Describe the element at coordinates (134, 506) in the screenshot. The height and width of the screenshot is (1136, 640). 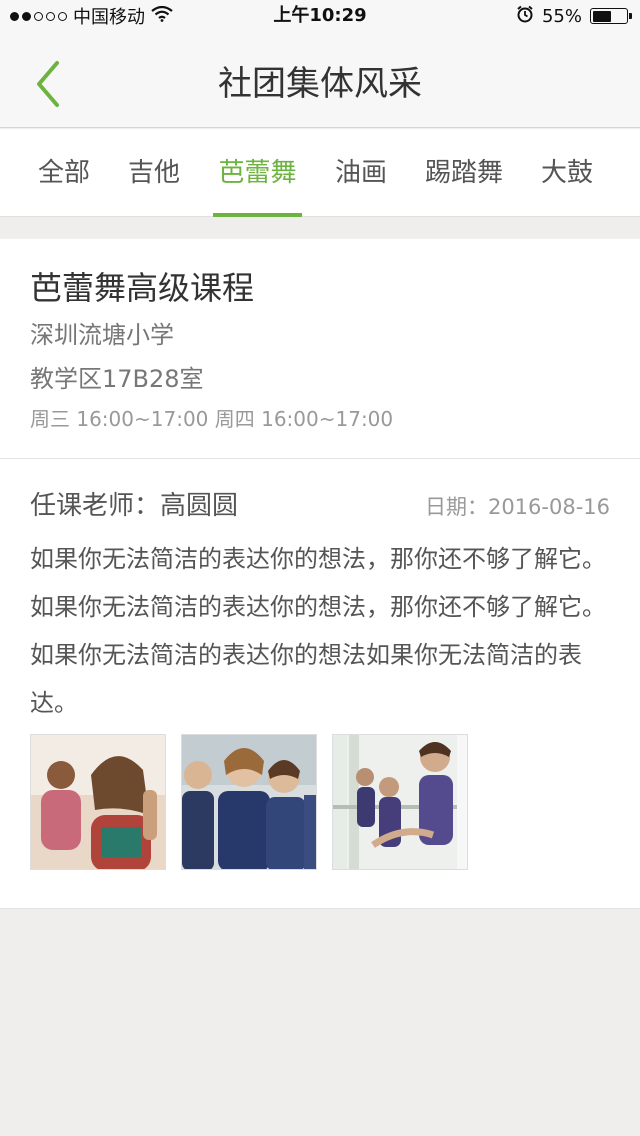
I see `teacher-name: 任课老师：高圆圆` at that location.